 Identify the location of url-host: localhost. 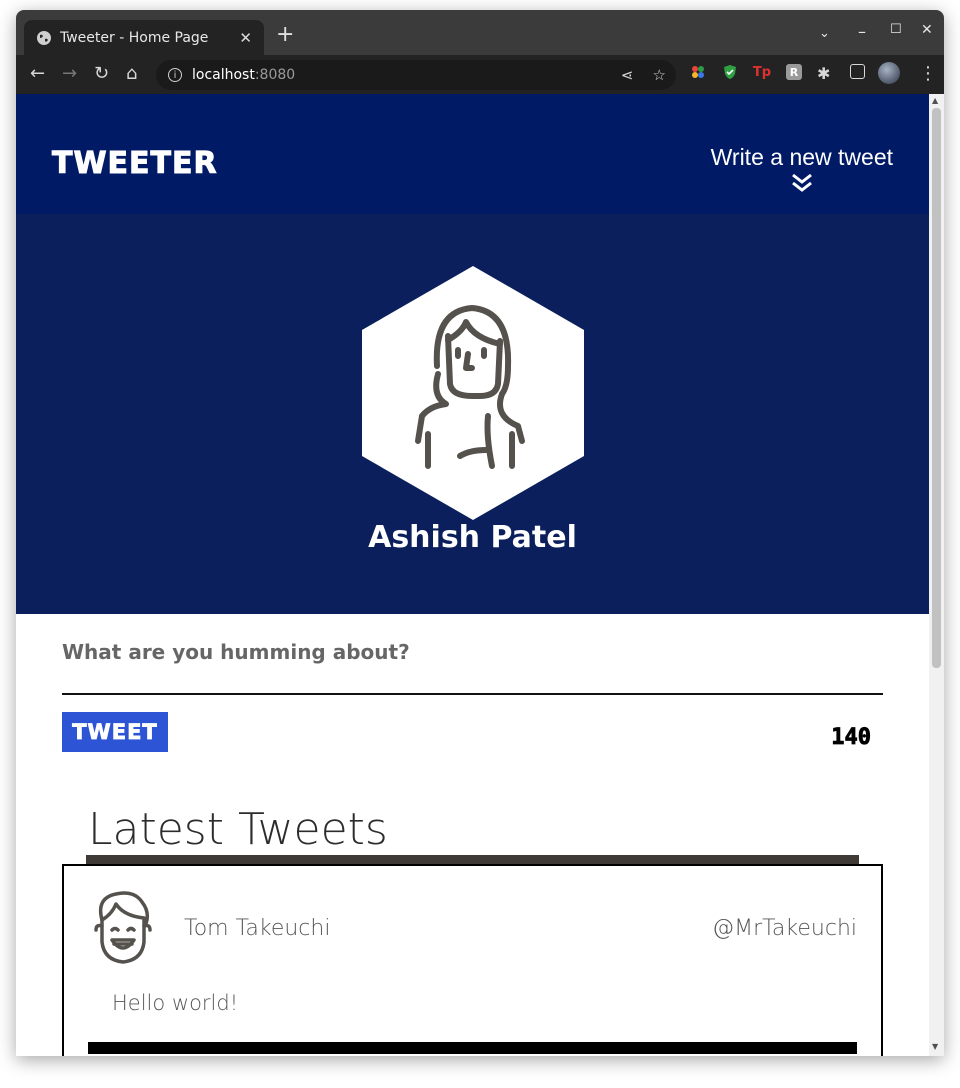
(223, 75).